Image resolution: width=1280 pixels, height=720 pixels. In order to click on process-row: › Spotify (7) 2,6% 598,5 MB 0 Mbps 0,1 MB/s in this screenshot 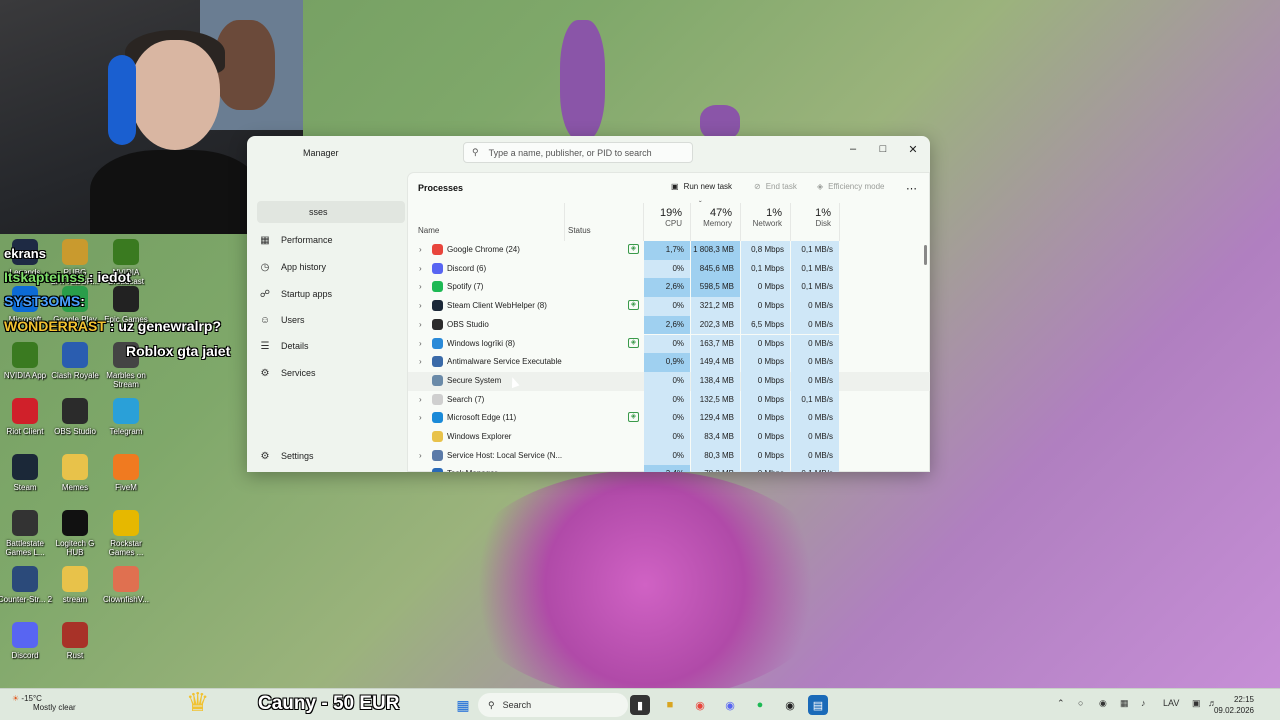, I will do `click(669, 288)`.